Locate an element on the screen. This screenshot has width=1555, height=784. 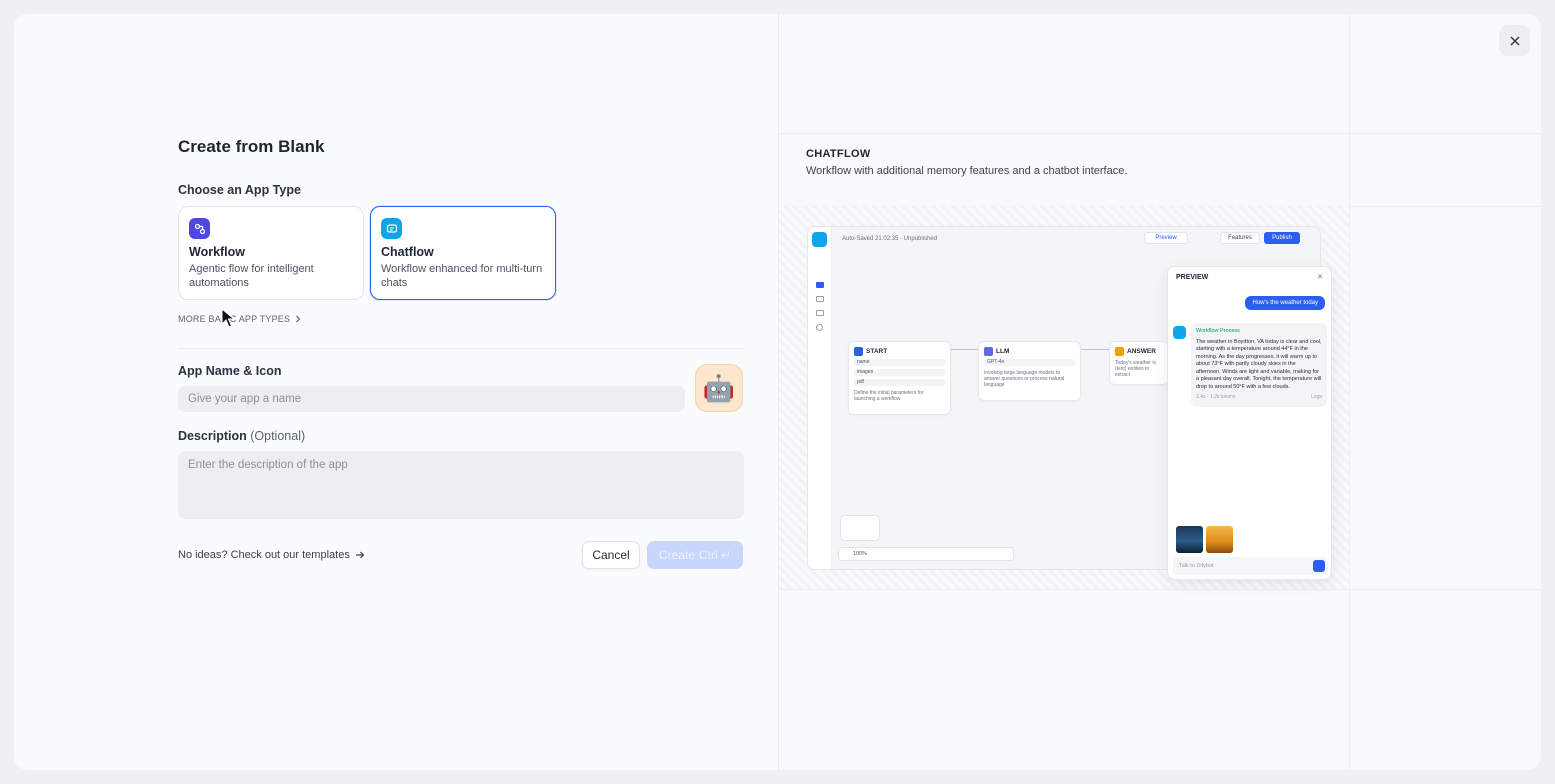
preview-sidebar is located at coordinates (820, 398).